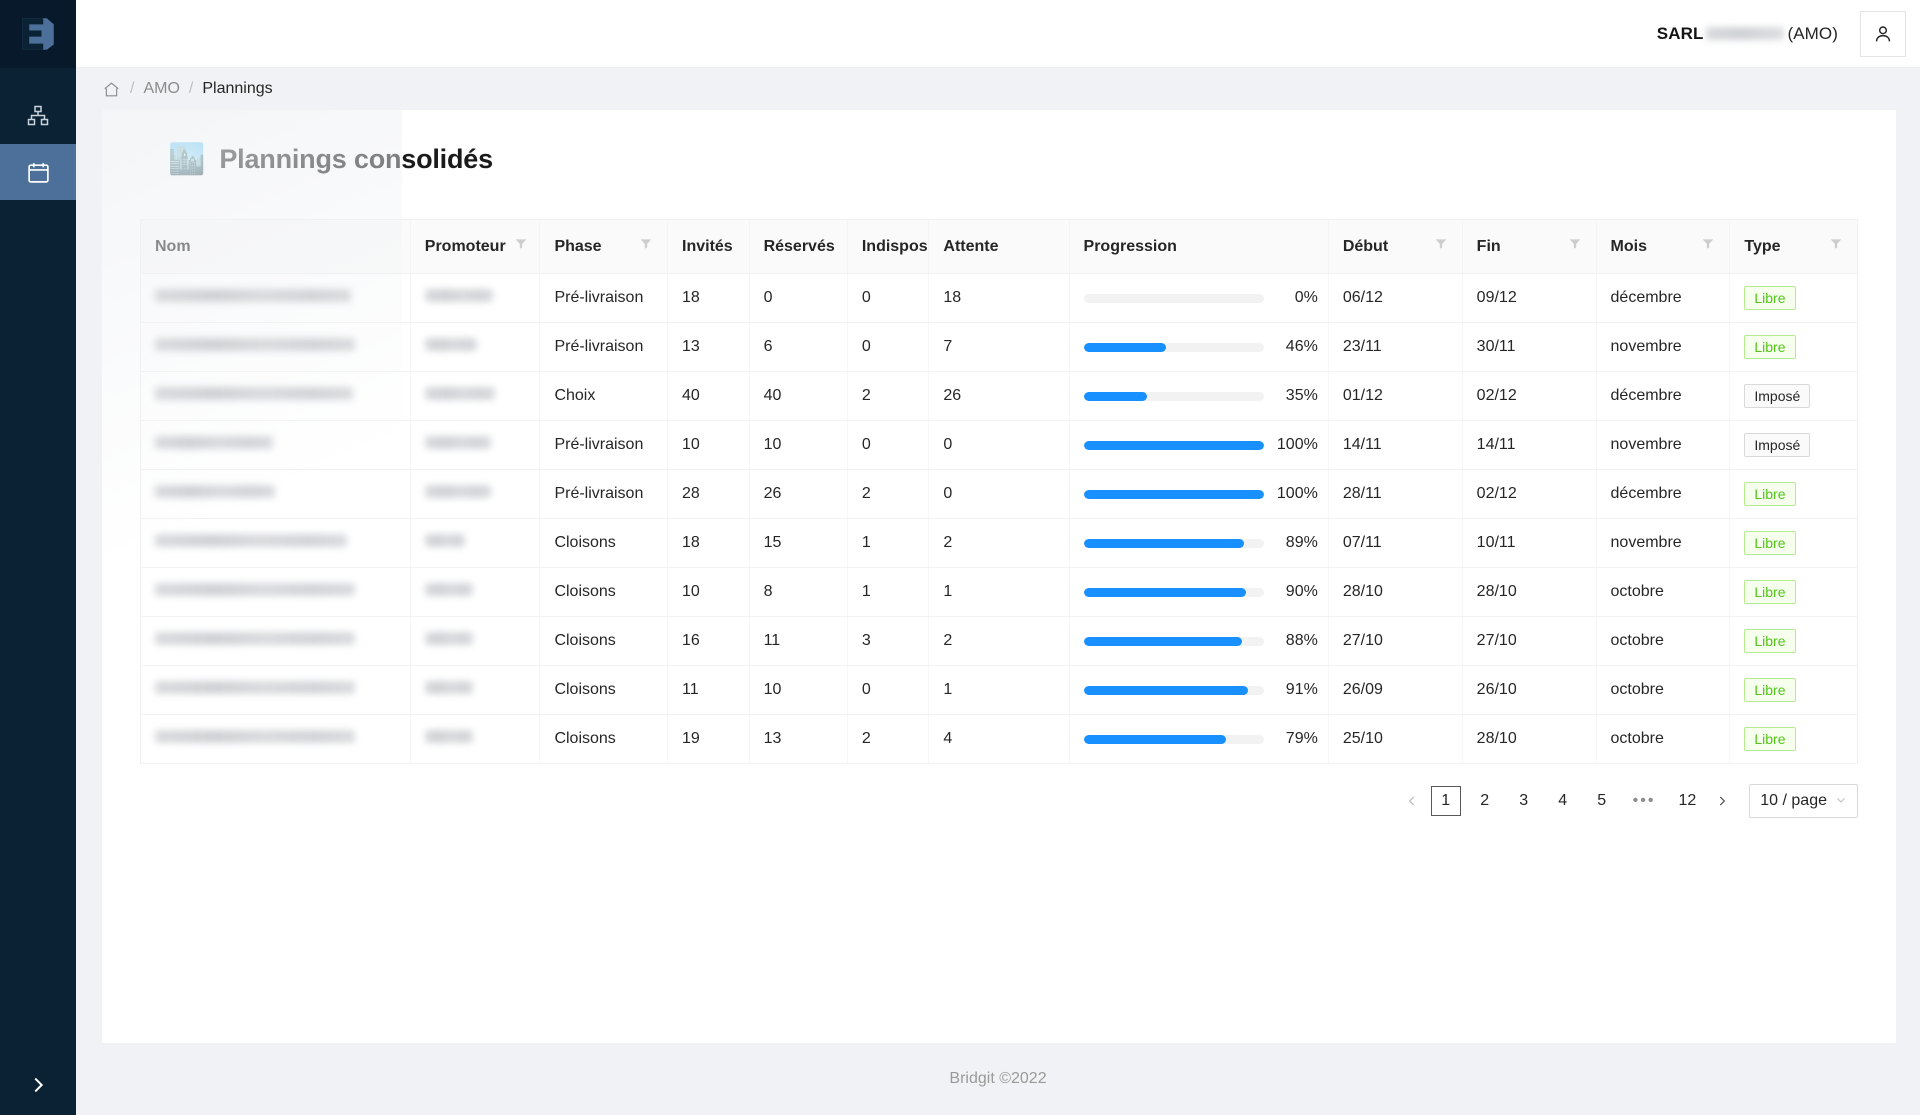 This screenshot has height=1115, width=1920. What do you see at coordinates (1529, 246) in the screenshot?
I see `table-header-fin: Fin` at bounding box center [1529, 246].